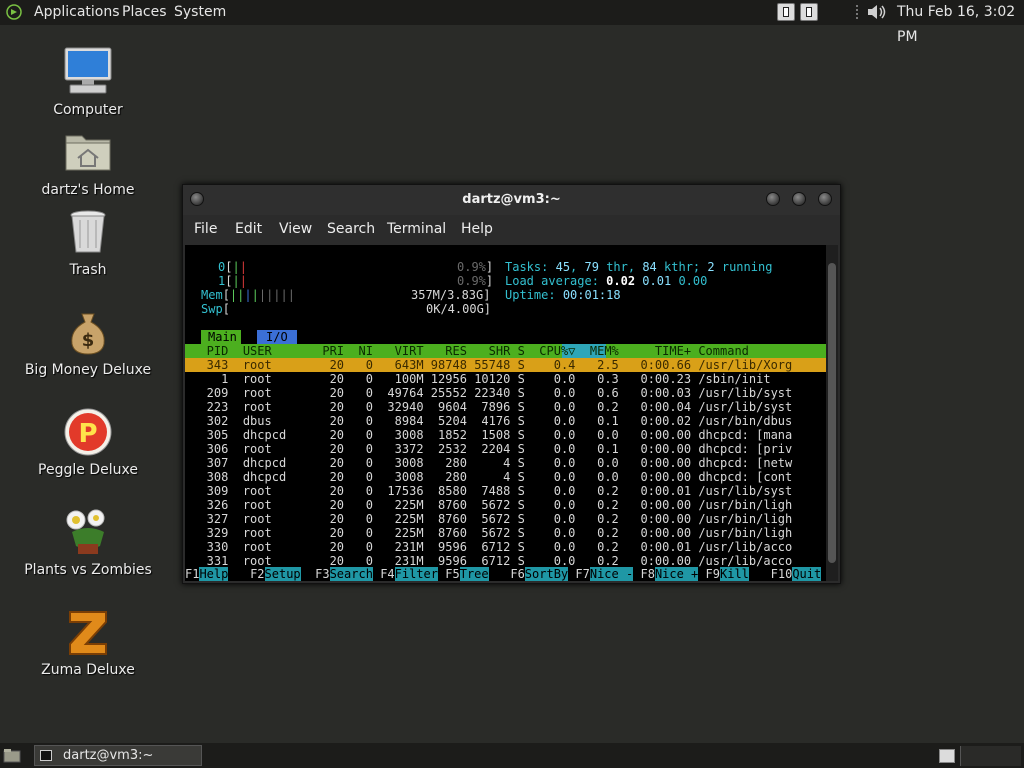 This screenshot has width=1024, height=768. What do you see at coordinates (88, 532) in the screenshot?
I see `plants-icon` at bounding box center [88, 532].